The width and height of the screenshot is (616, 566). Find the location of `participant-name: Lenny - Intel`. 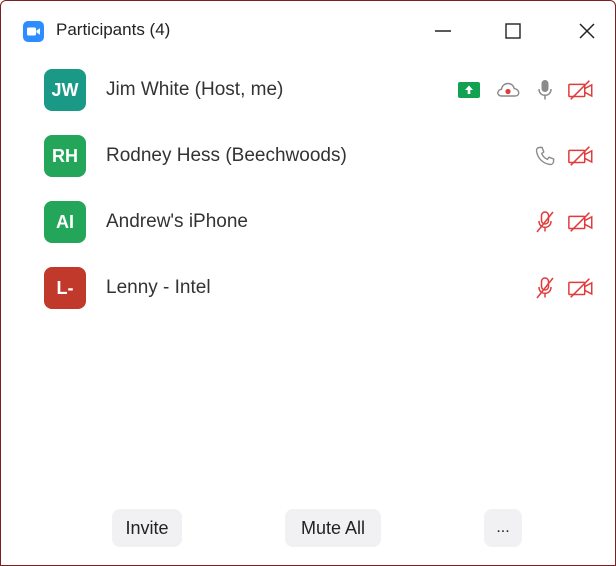

participant-name: Lenny - Intel is located at coordinates (158, 287).